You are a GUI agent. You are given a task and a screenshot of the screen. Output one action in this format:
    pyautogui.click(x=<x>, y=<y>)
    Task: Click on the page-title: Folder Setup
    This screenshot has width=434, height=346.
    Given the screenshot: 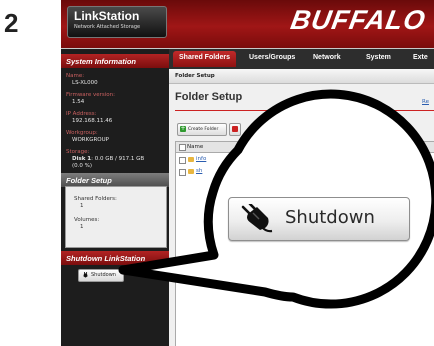 What is the action you would take?
    pyautogui.click(x=209, y=97)
    